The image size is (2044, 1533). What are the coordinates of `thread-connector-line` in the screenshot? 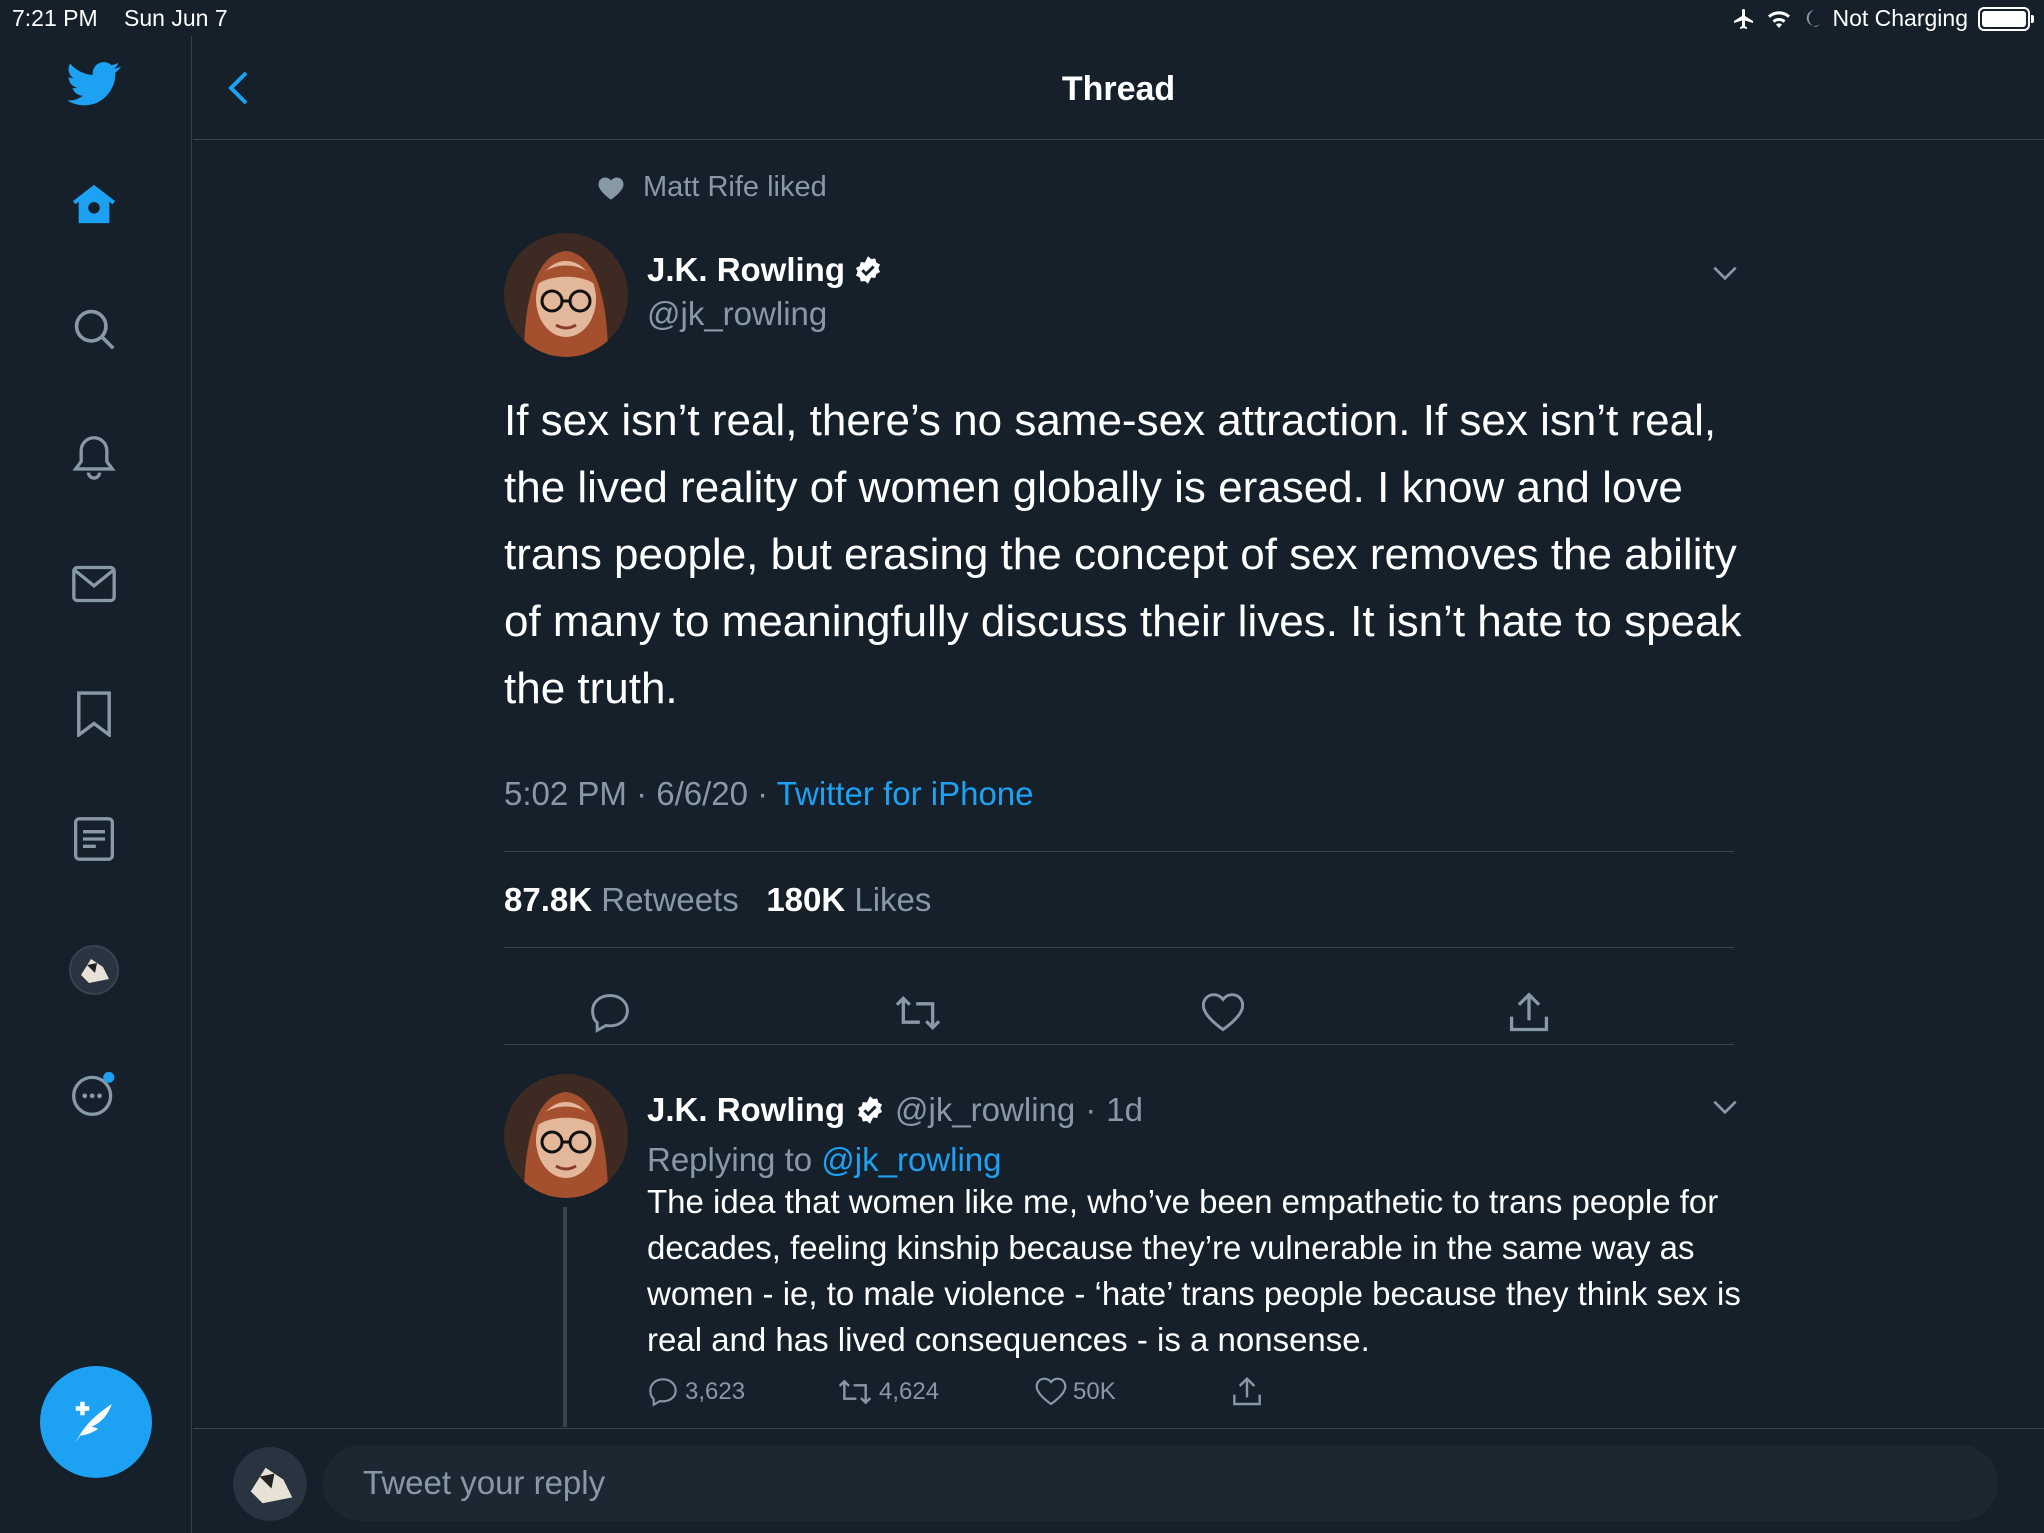 It's located at (565, 1317).